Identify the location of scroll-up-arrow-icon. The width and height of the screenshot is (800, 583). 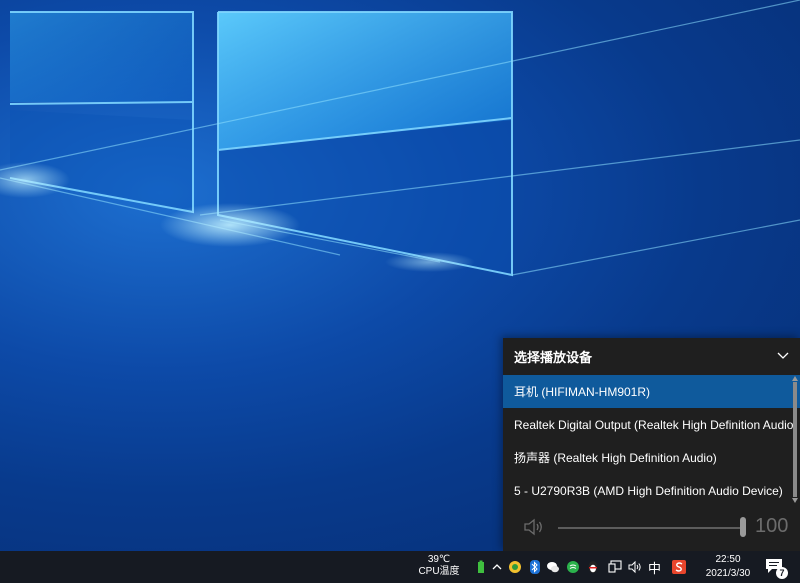
(795, 378).